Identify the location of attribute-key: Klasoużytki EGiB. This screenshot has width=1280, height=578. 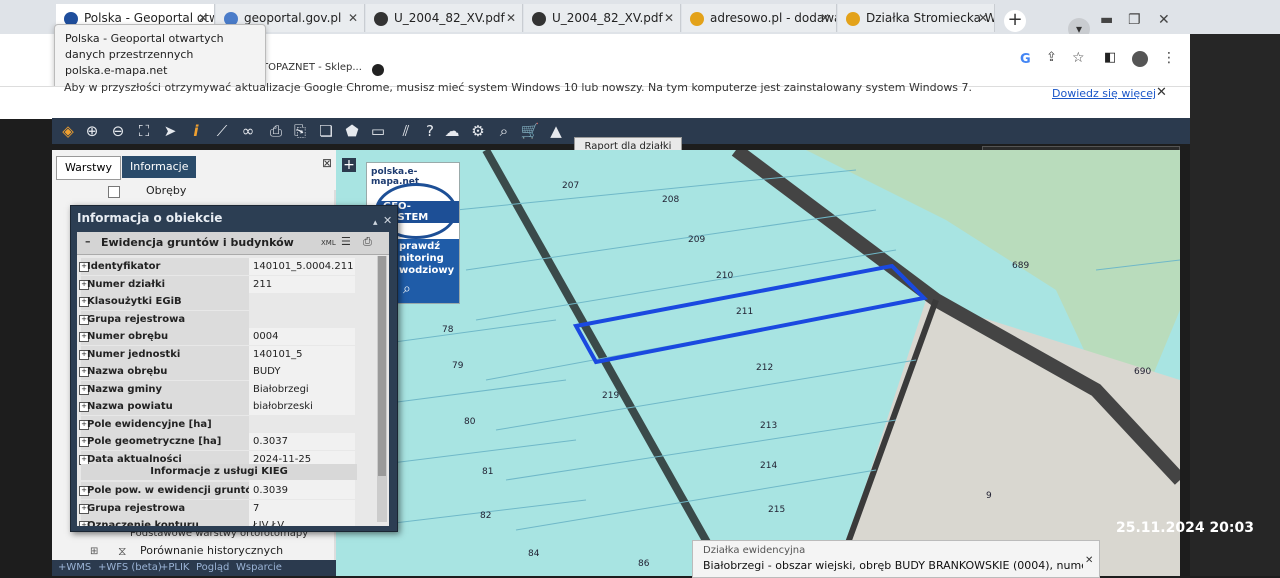
(134, 301).